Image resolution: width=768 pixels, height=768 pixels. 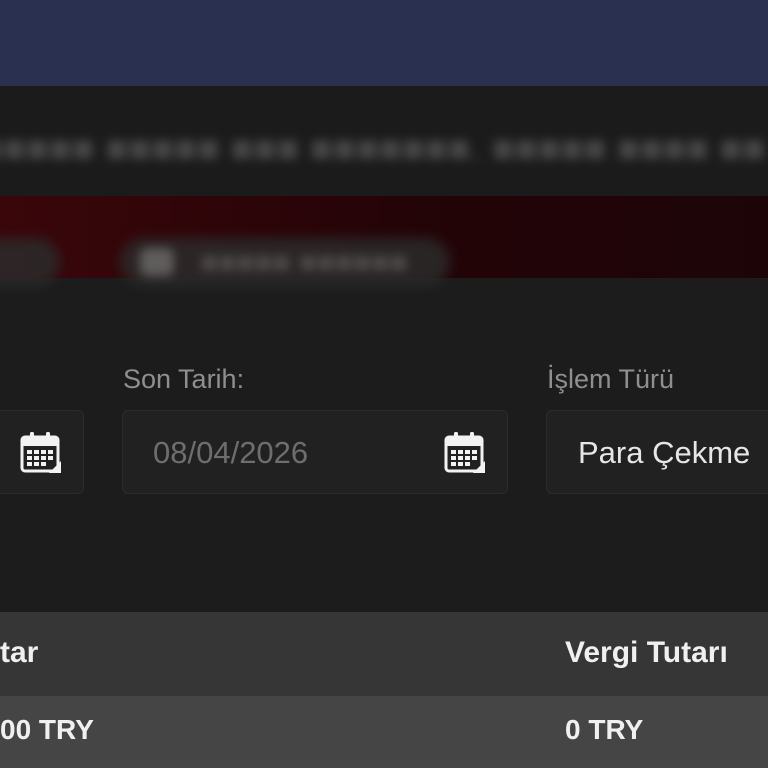 What do you see at coordinates (384, 654) in the screenshot?
I see `table-header: tar Vergi Tutarı` at bounding box center [384, 654].